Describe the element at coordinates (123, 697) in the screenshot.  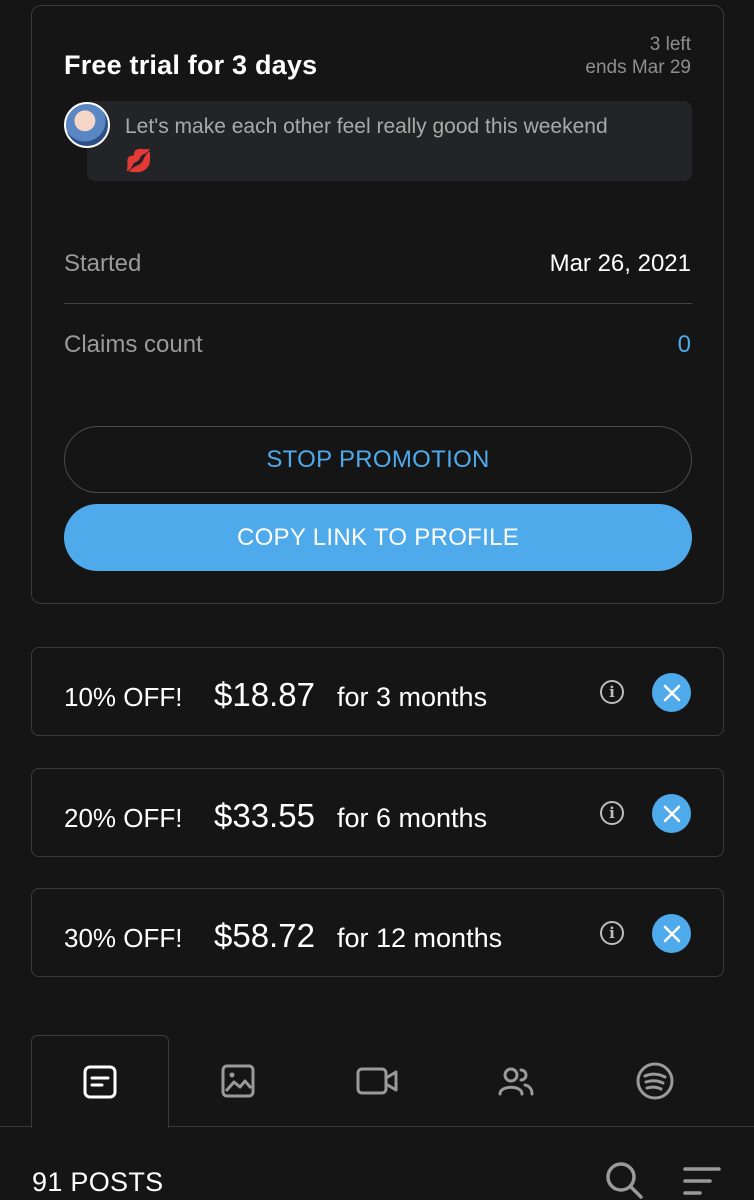
I see `discount-percent: 10% OFF!` at that location.